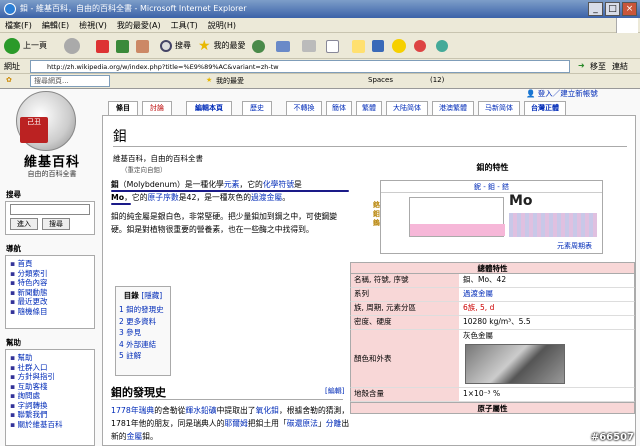 The width and height of the screenshot is (640, 446). What do you see at coordinates (378, 46) in the screenshot?
I see `toolbar-button-a` at bounding box center [378, 46].